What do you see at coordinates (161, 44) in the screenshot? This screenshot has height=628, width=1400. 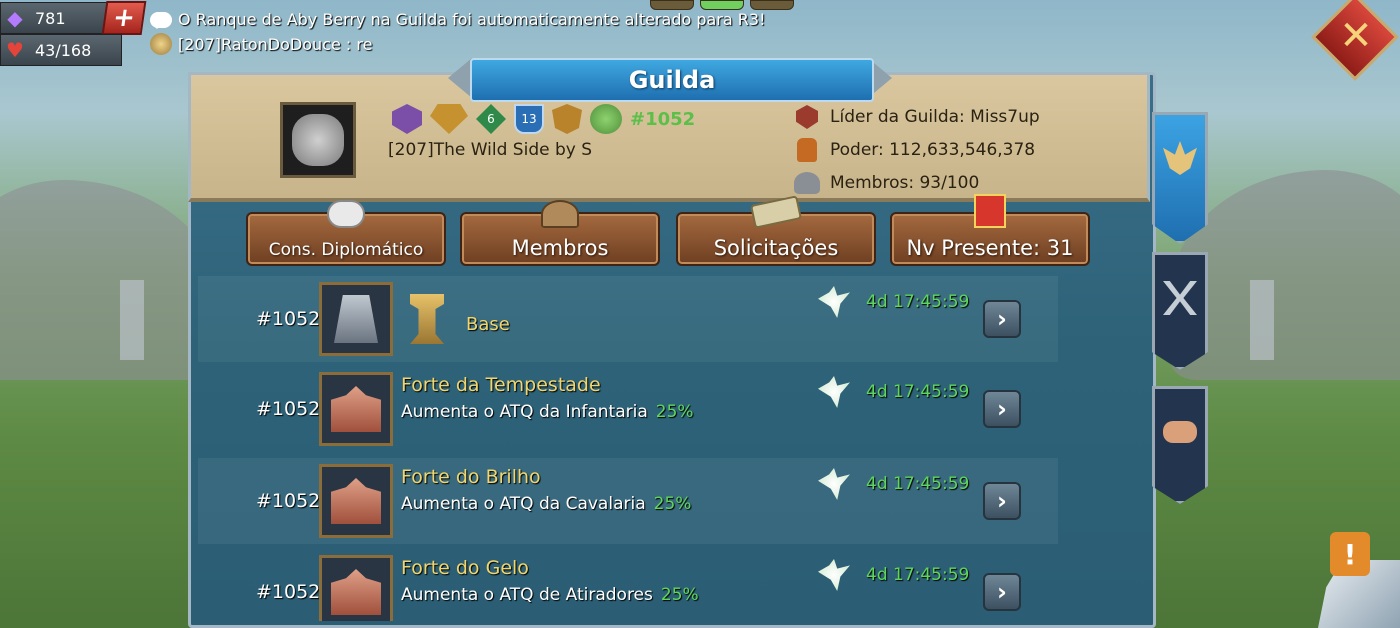 I see `guild-crest-icon` at bounding box center [161, 44].